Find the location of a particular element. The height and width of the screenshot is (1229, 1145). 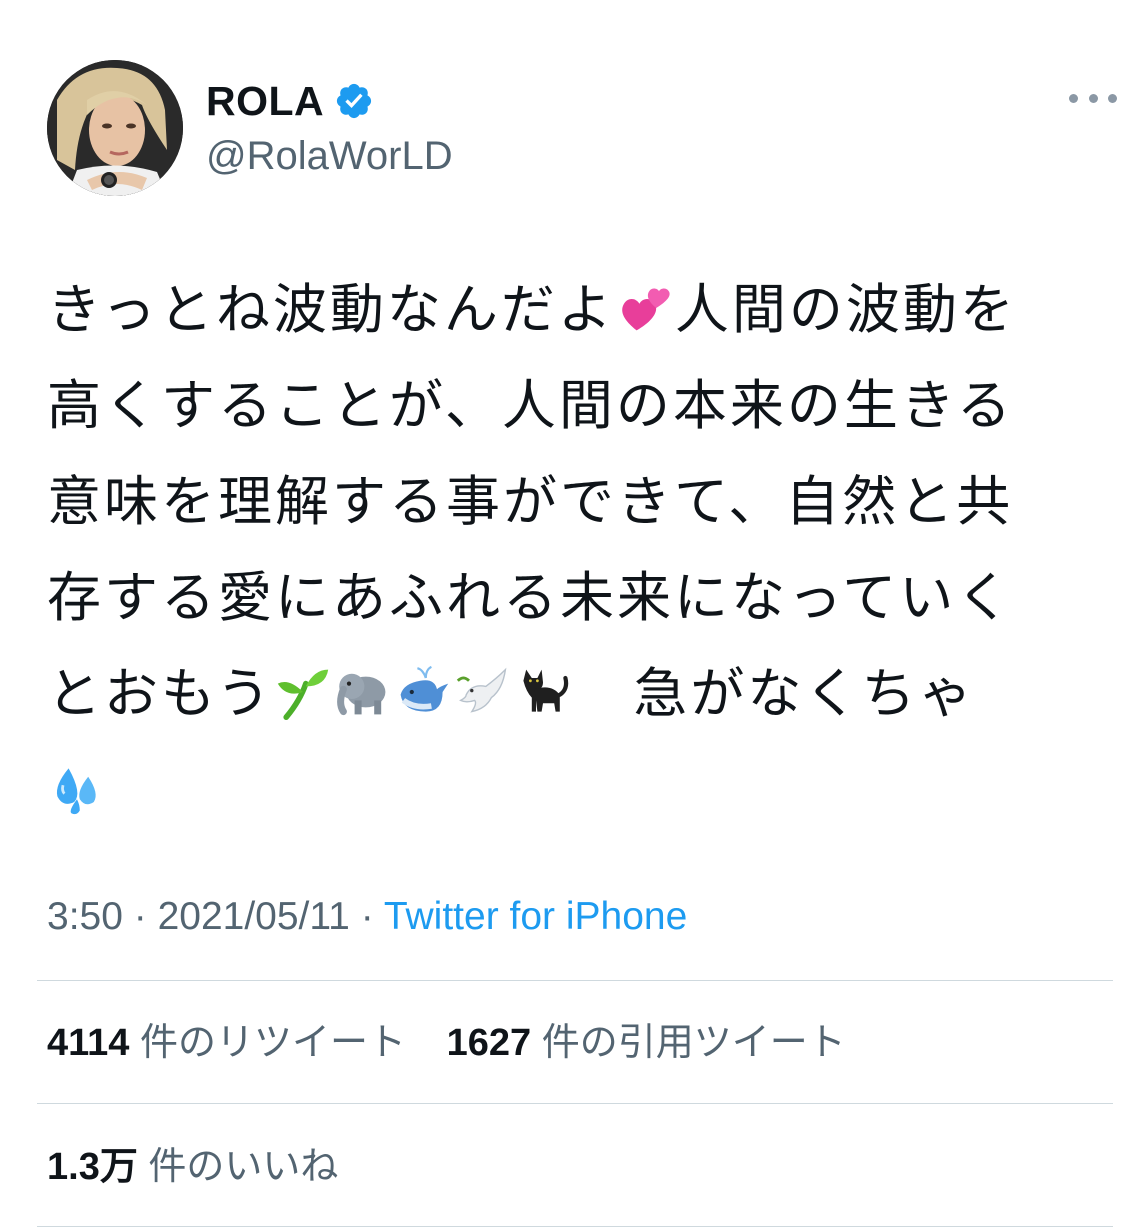

whale-icon is located at coordinates (424, 688).